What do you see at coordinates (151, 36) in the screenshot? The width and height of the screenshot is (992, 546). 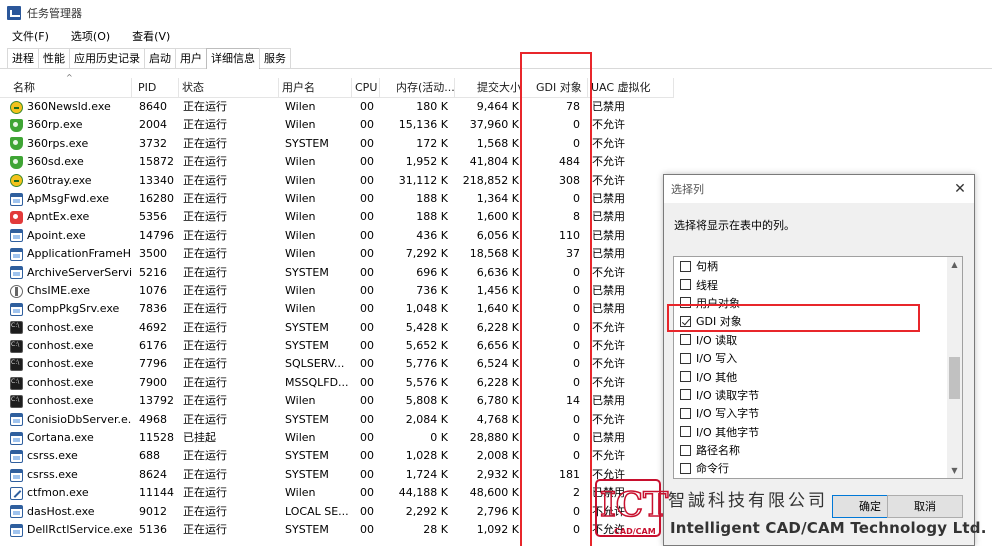 I see `menu-view: 查看(V)` at bounding box center [151, 36].